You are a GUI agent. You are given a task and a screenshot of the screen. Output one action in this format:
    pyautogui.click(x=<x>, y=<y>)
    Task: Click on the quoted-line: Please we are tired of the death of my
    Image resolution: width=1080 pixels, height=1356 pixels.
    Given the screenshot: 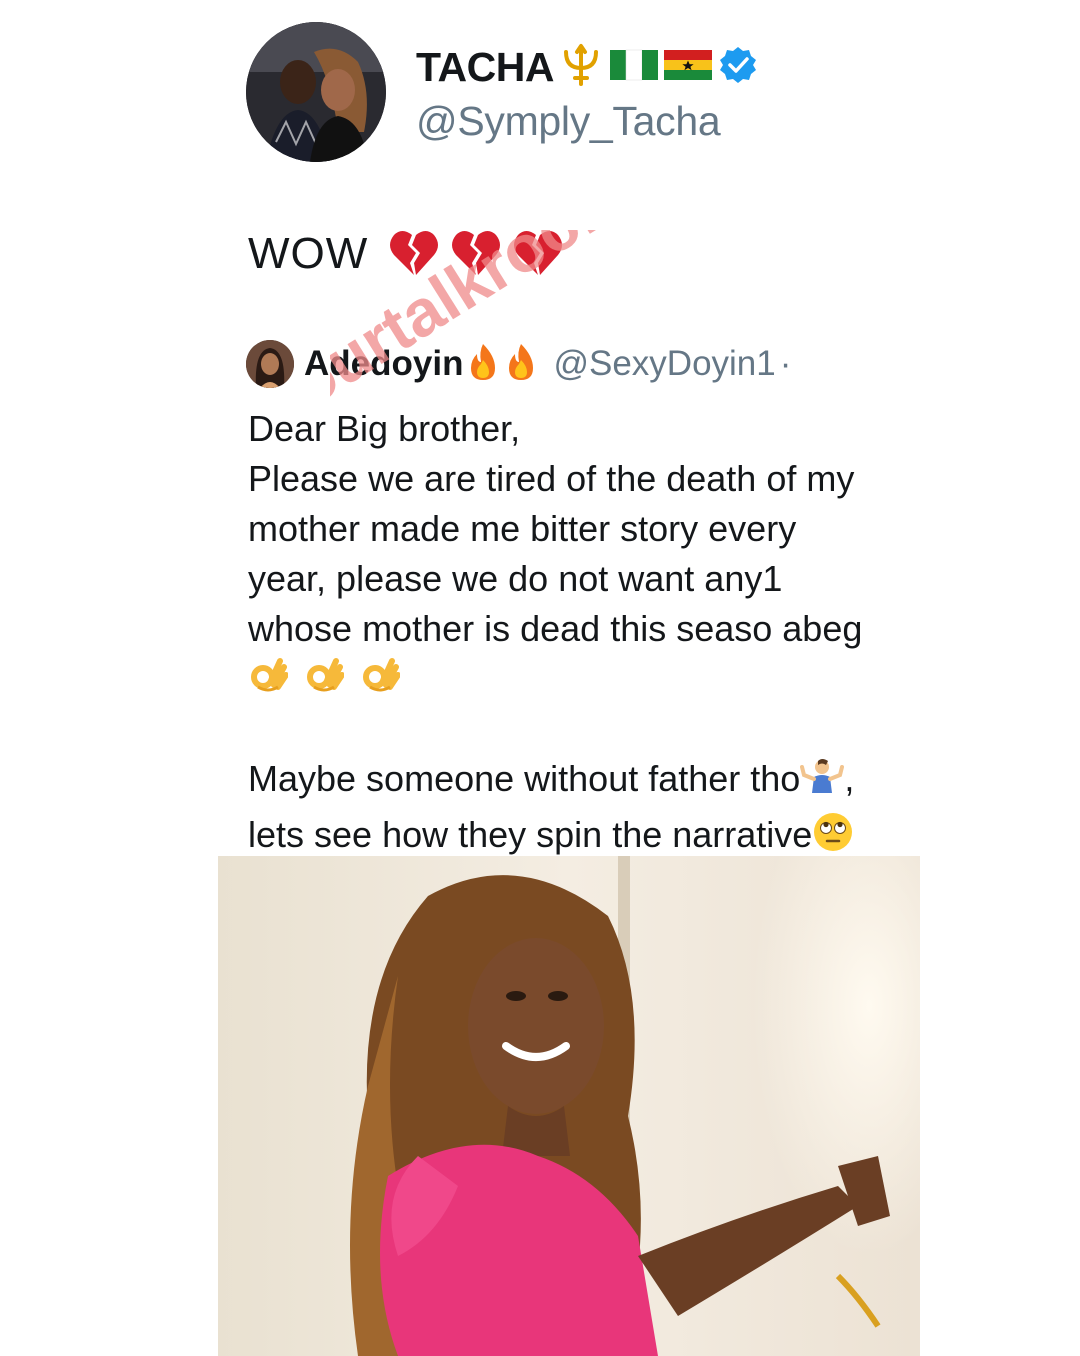 What is the action you would take?
    pyautogui.click(x=551, y=478)
    